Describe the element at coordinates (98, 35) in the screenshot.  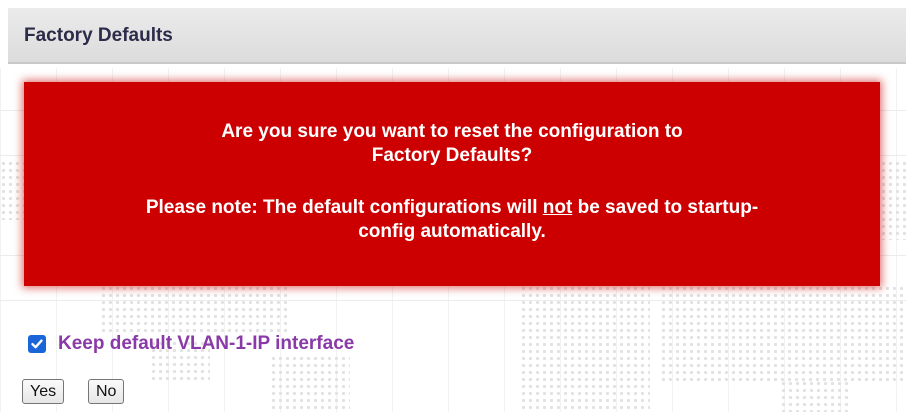
I see `page-title: Factory Defaults` at that location.